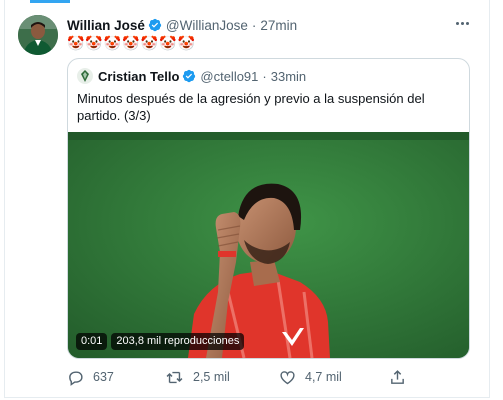  What do you see at coordinates (132, 43) in the screenshot?
I see `tweet-text: 🤡🤡🤡🤡🤡🤡🤡` at bounding box center [132, 43].